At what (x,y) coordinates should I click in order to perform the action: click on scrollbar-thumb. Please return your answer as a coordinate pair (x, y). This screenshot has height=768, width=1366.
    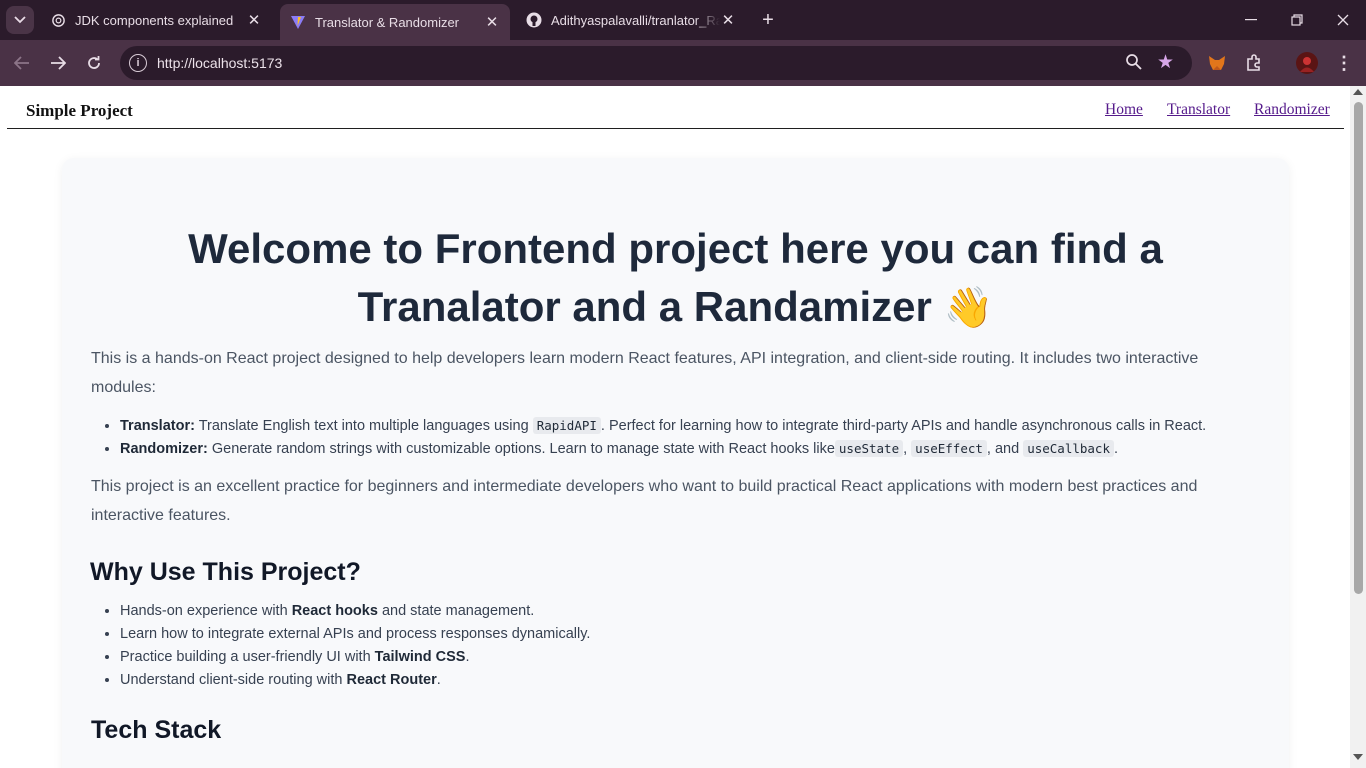
    Looking at the image, I should click on (1358, 348).